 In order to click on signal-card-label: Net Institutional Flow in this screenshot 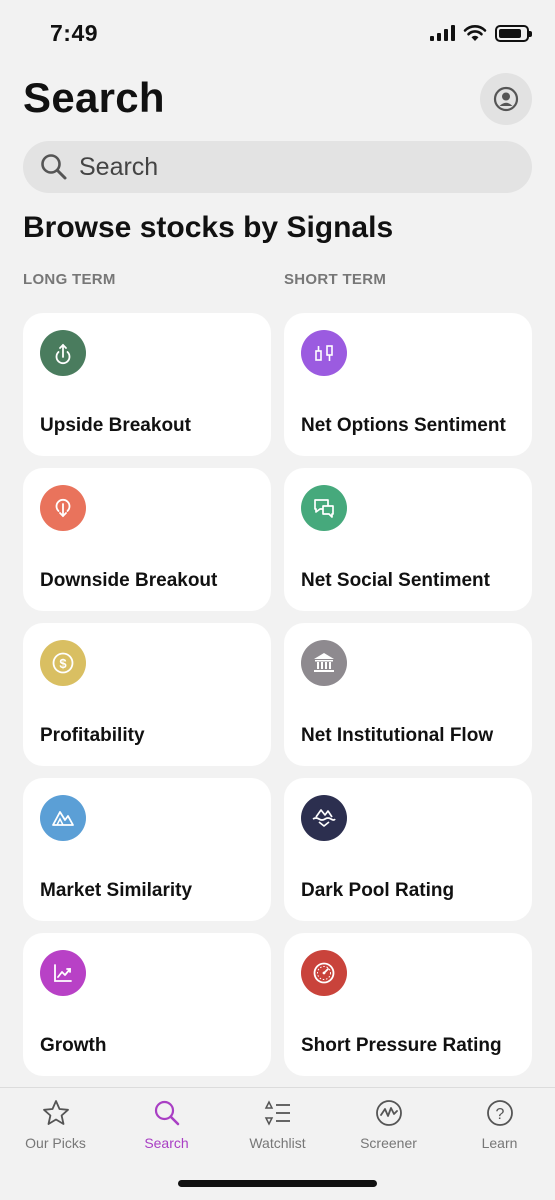, I will do `click(397, 735)`.